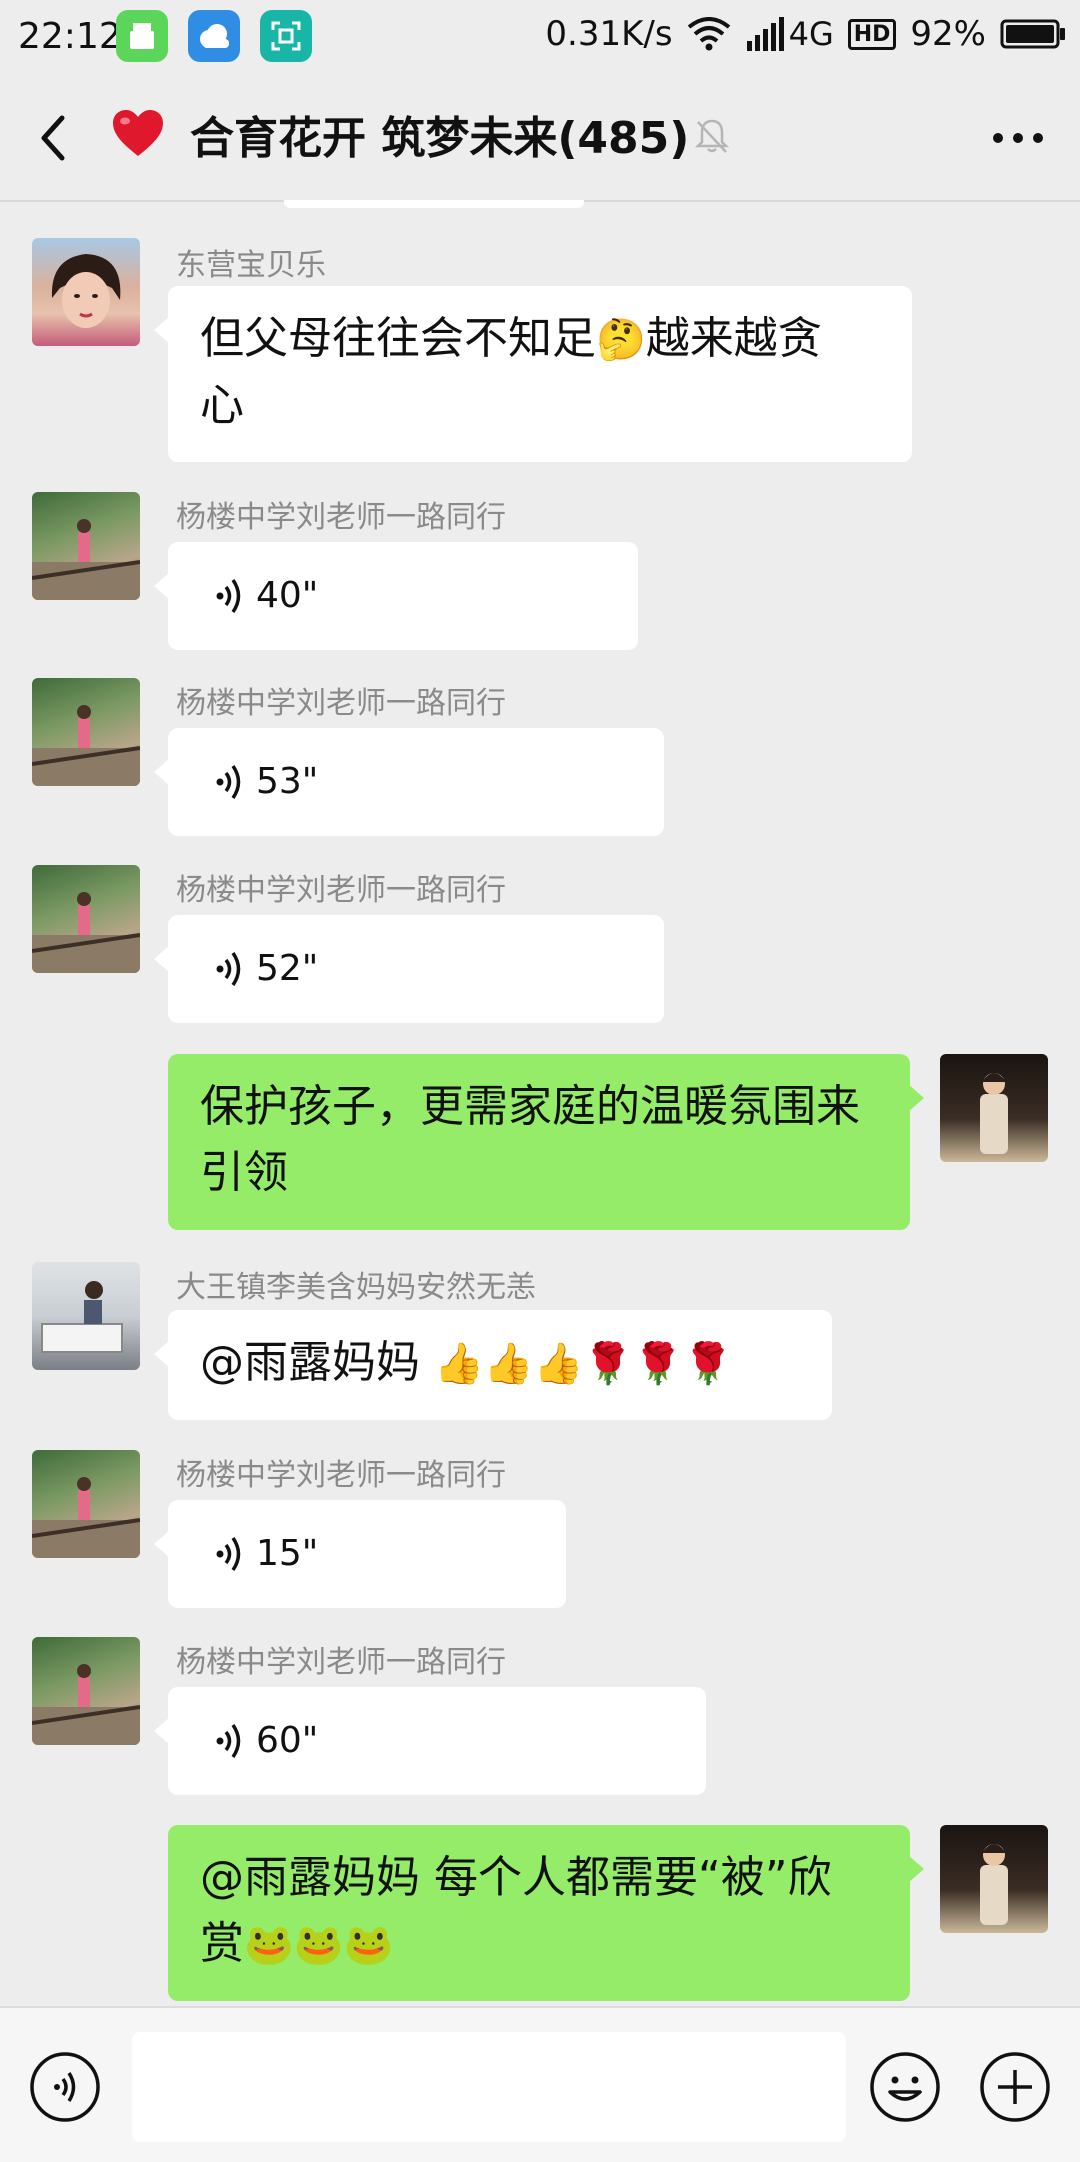 This screenshot has height=2162, width=1080. Describe the element at coordinates (319, 1945) in the screenshot. I see `frog-emoji: 🐸🐸🐸` at that location.